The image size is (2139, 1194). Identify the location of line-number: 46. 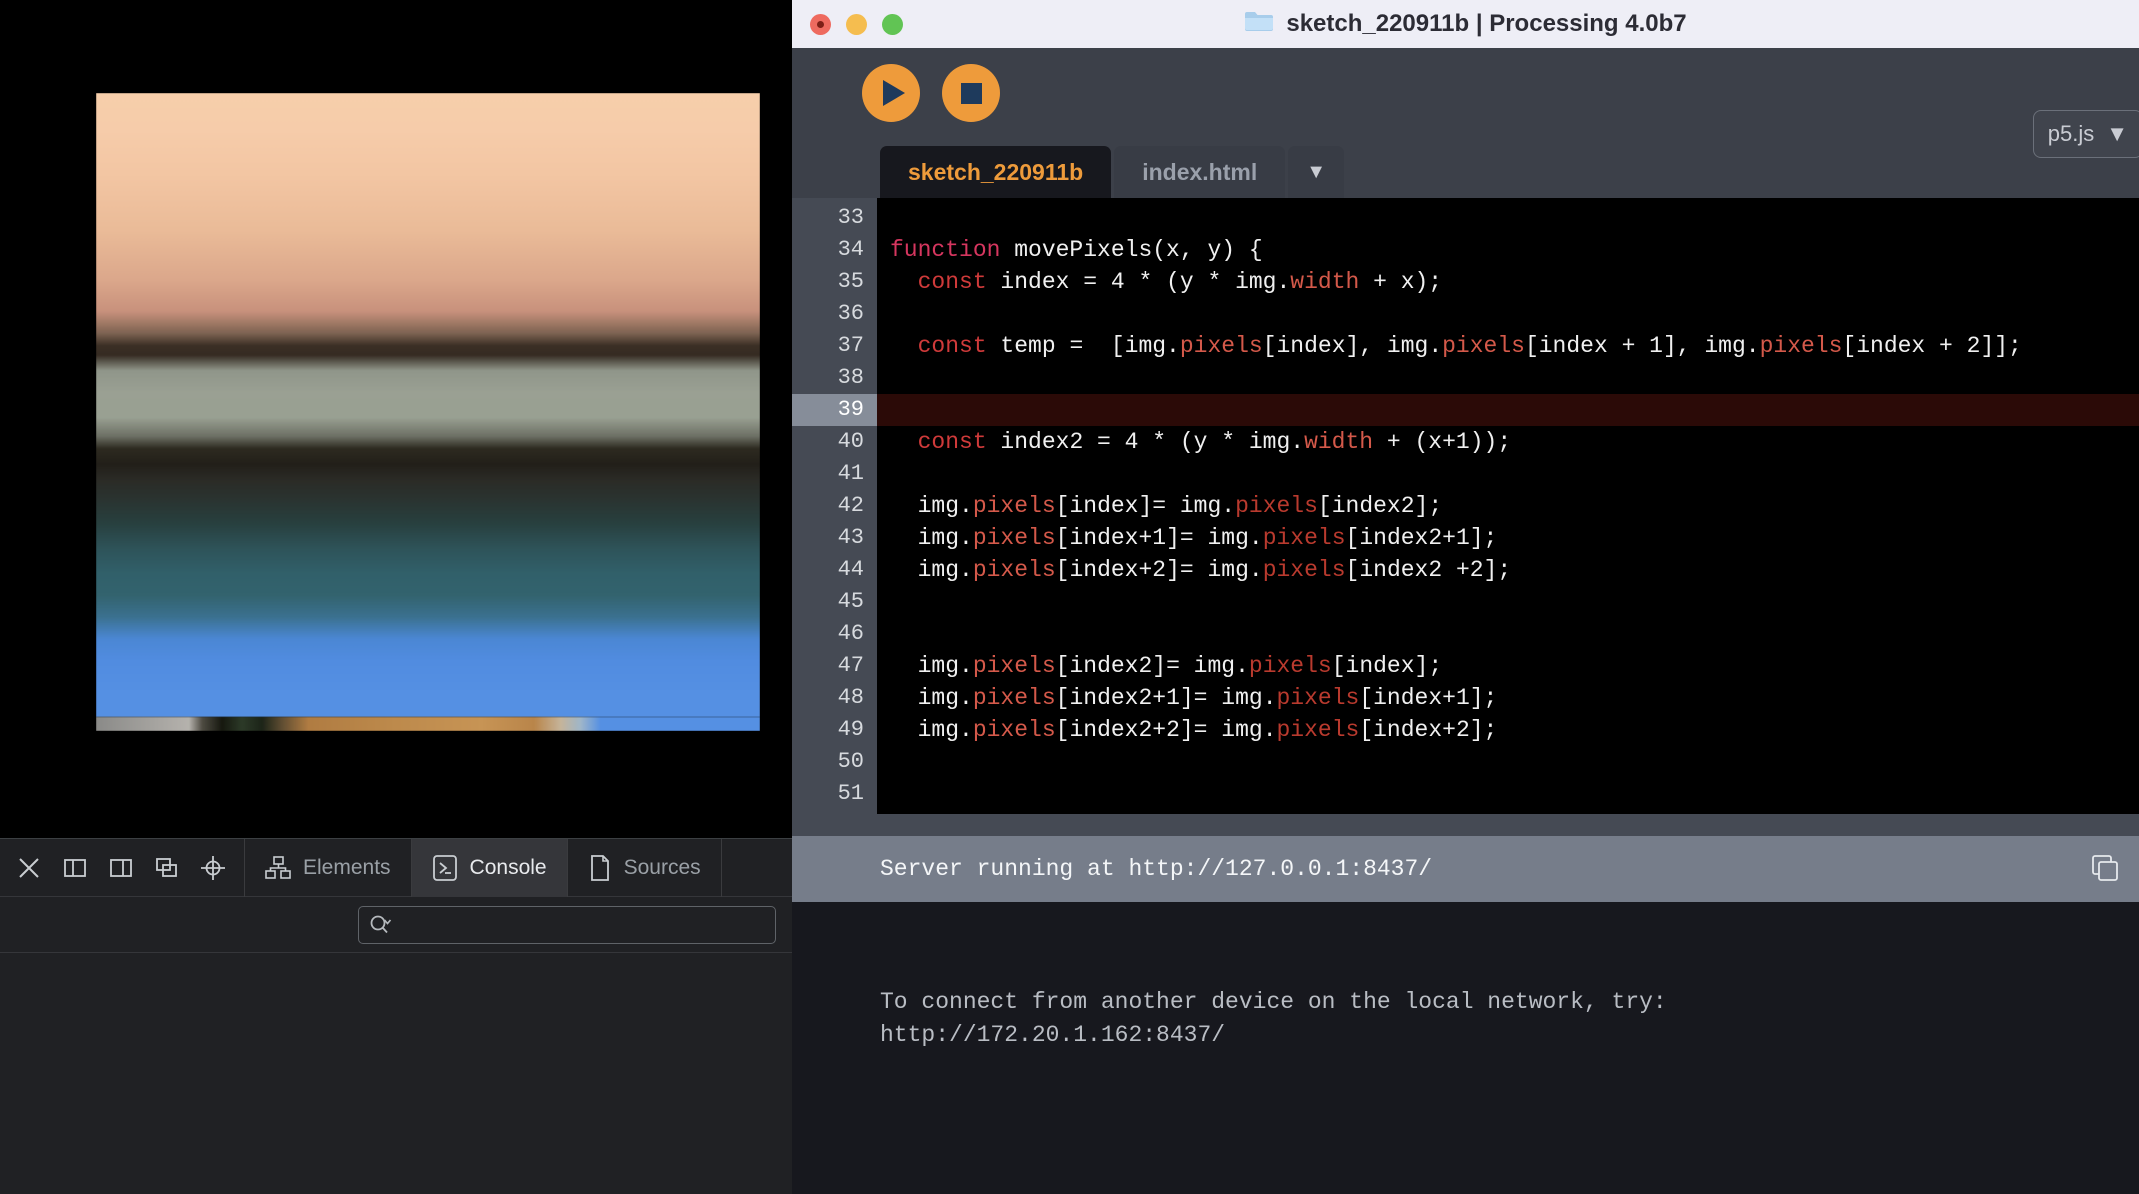
(850, 633).